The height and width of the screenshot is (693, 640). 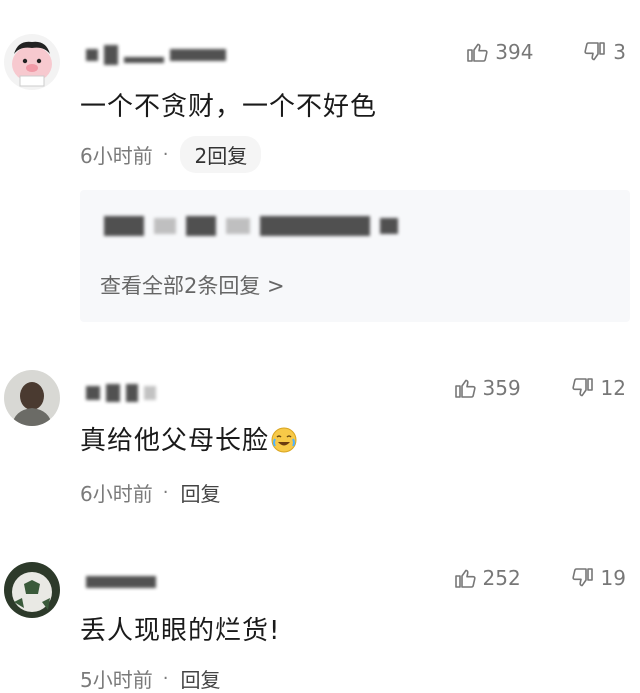 I want to click on comment-text: 真给他父母长脸, so click(x=188, y=438).